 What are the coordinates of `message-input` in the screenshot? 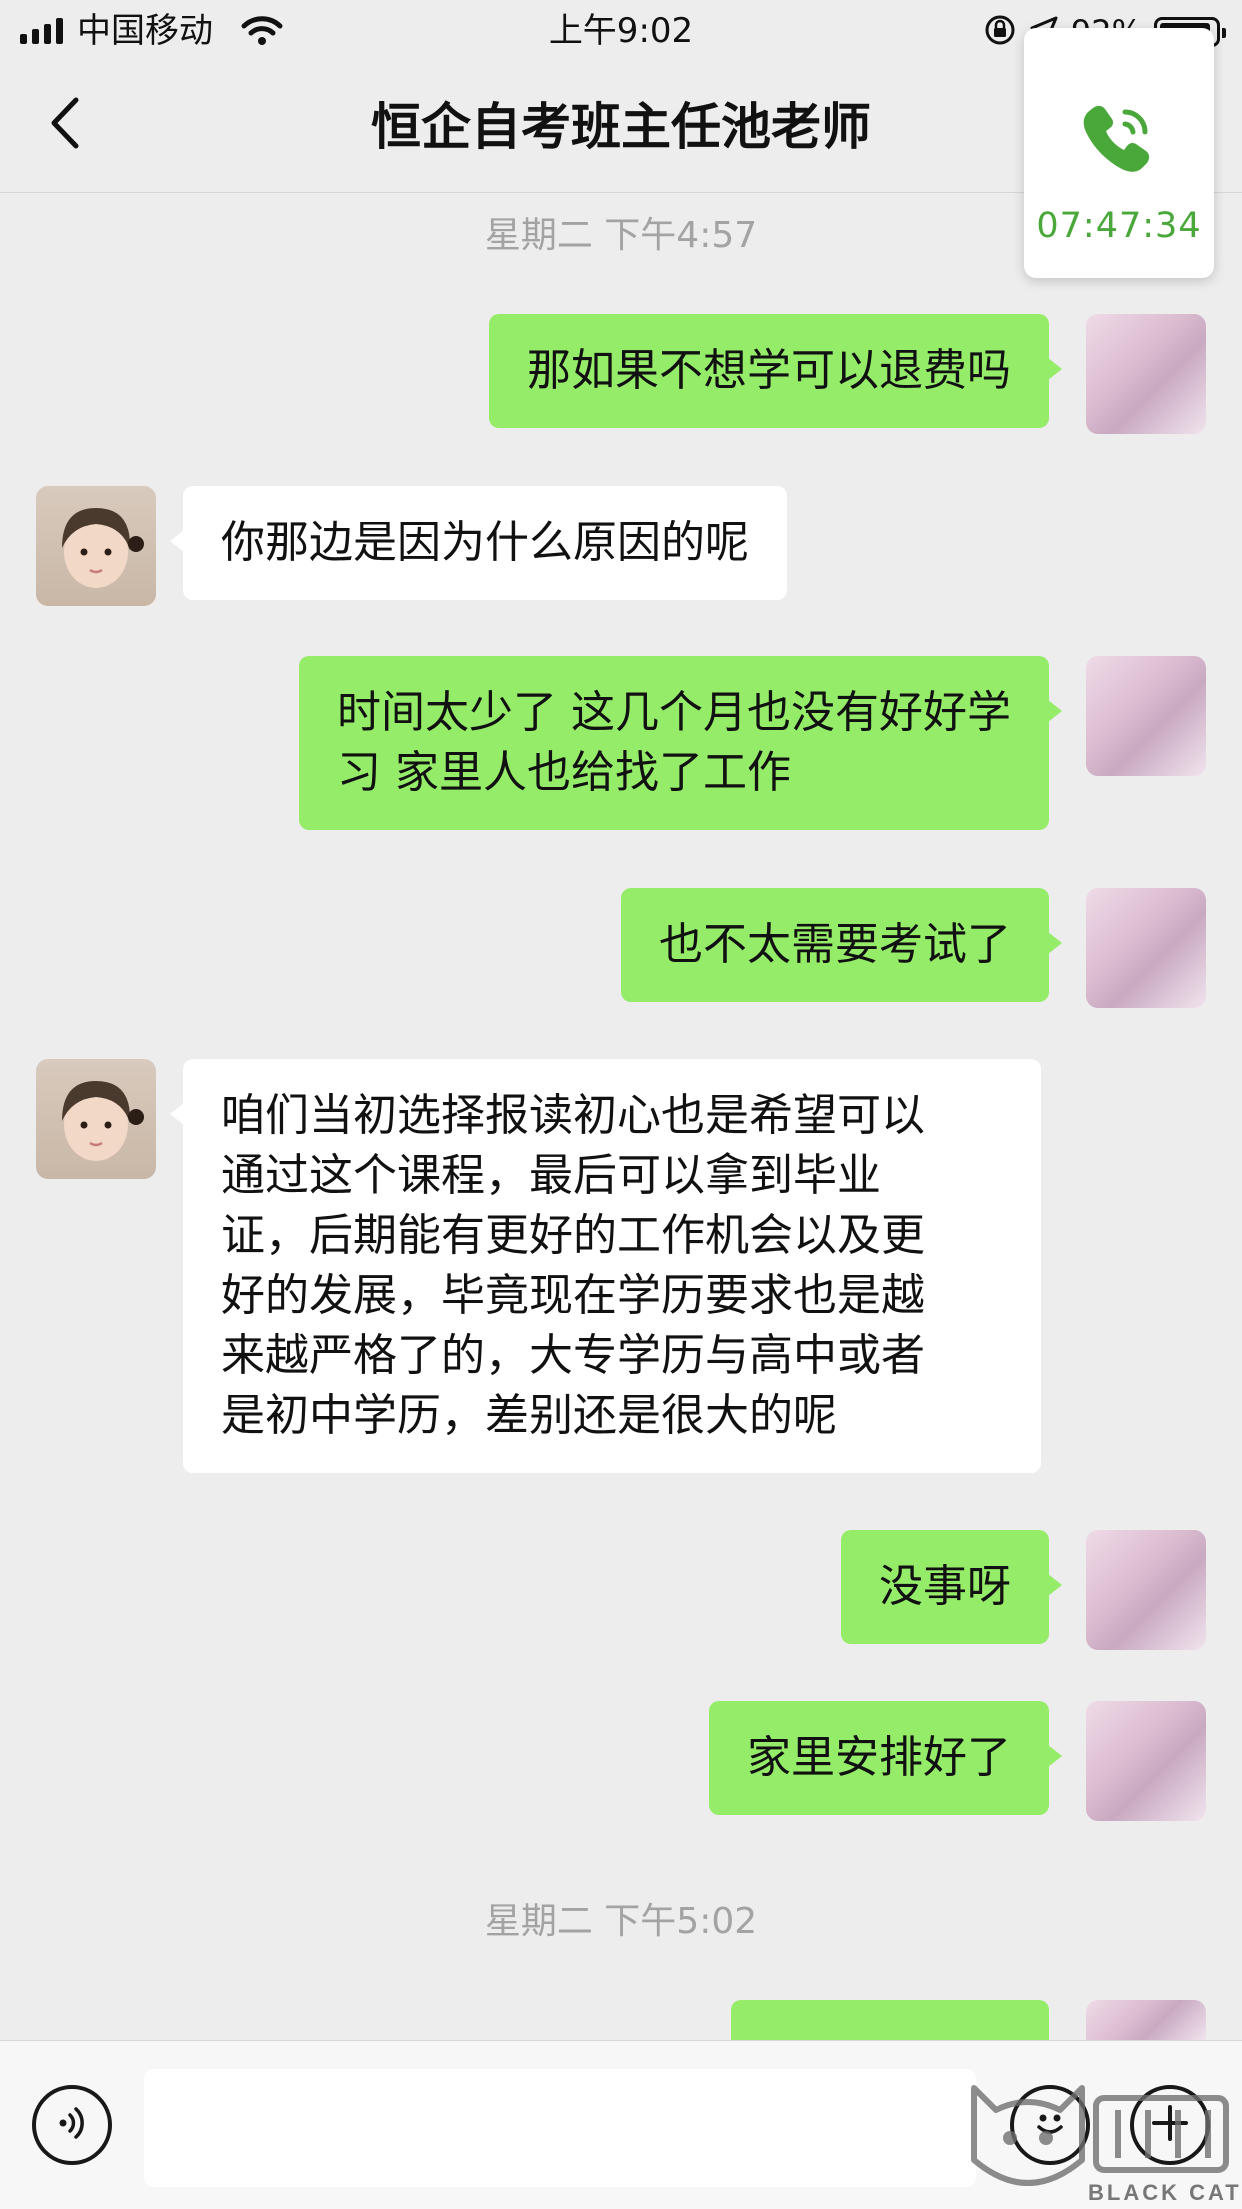 It's located at (560, 2128).